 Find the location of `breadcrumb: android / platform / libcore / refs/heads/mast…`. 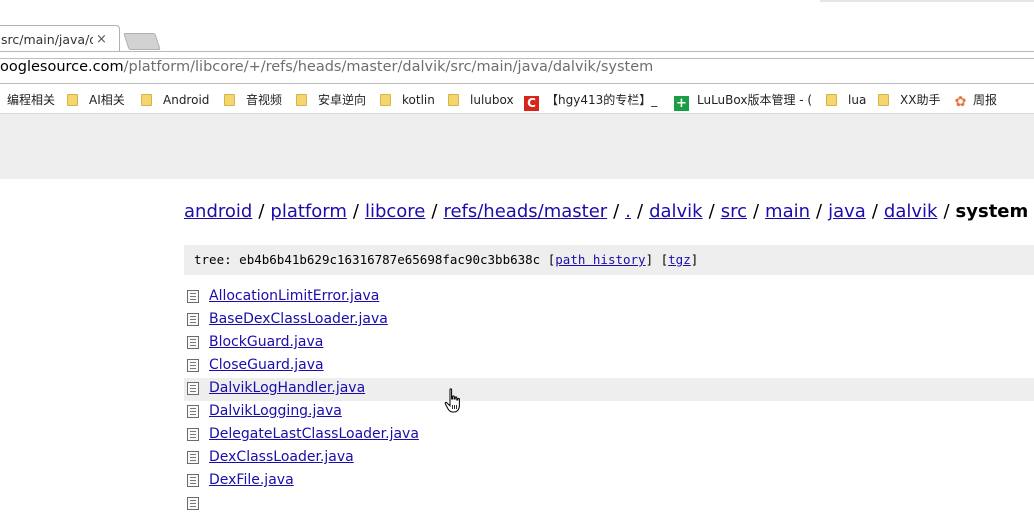

breadcrumb: android / platform / libcore / refs/heads/mast… is located at coordinates (606, 211).